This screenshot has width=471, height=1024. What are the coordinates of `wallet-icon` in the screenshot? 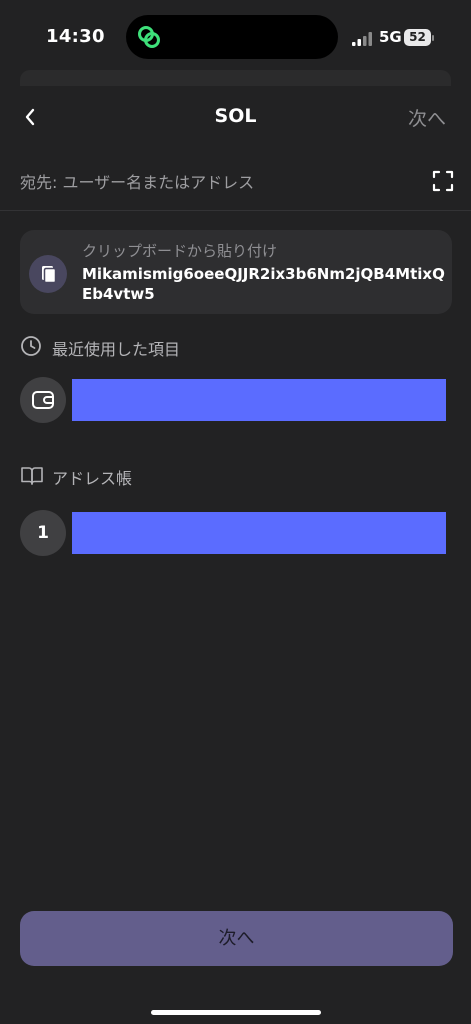 It's located at (43, 400).